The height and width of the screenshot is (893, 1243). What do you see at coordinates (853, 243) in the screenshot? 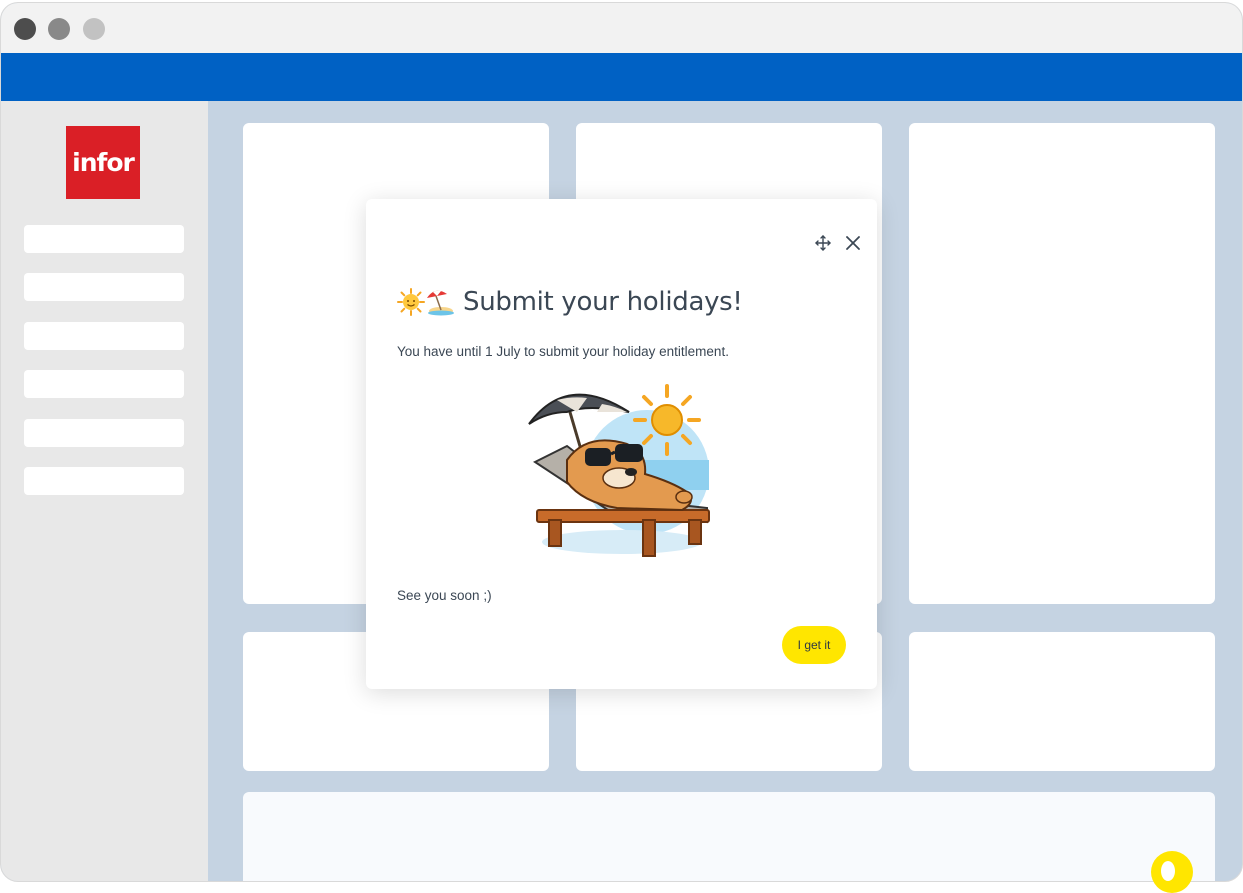
I see `close-icon` at bounding box center [853, 243].